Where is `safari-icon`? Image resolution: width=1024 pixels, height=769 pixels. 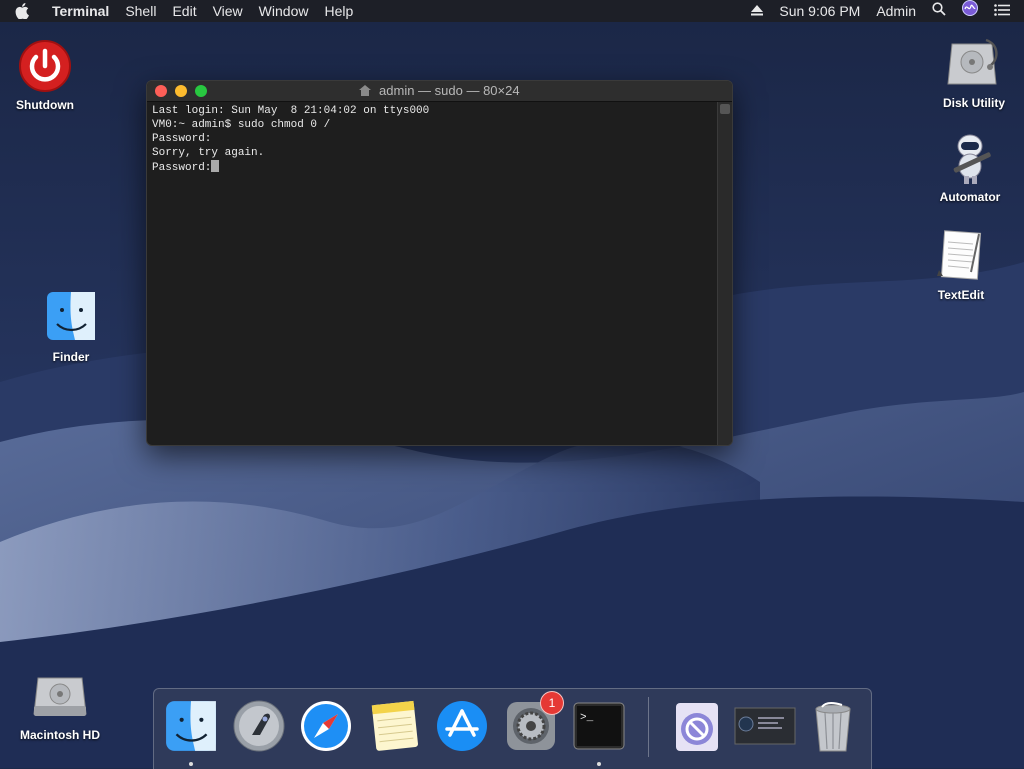
safari-icon is located at coordinates (326, 726).